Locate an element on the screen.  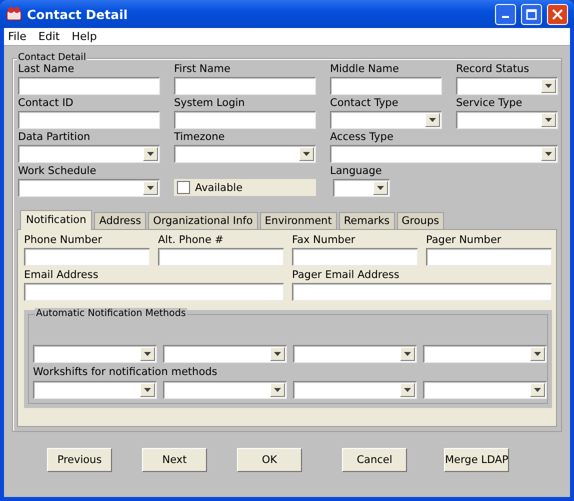
field-label: System Login is located at coordinates (210, 103).